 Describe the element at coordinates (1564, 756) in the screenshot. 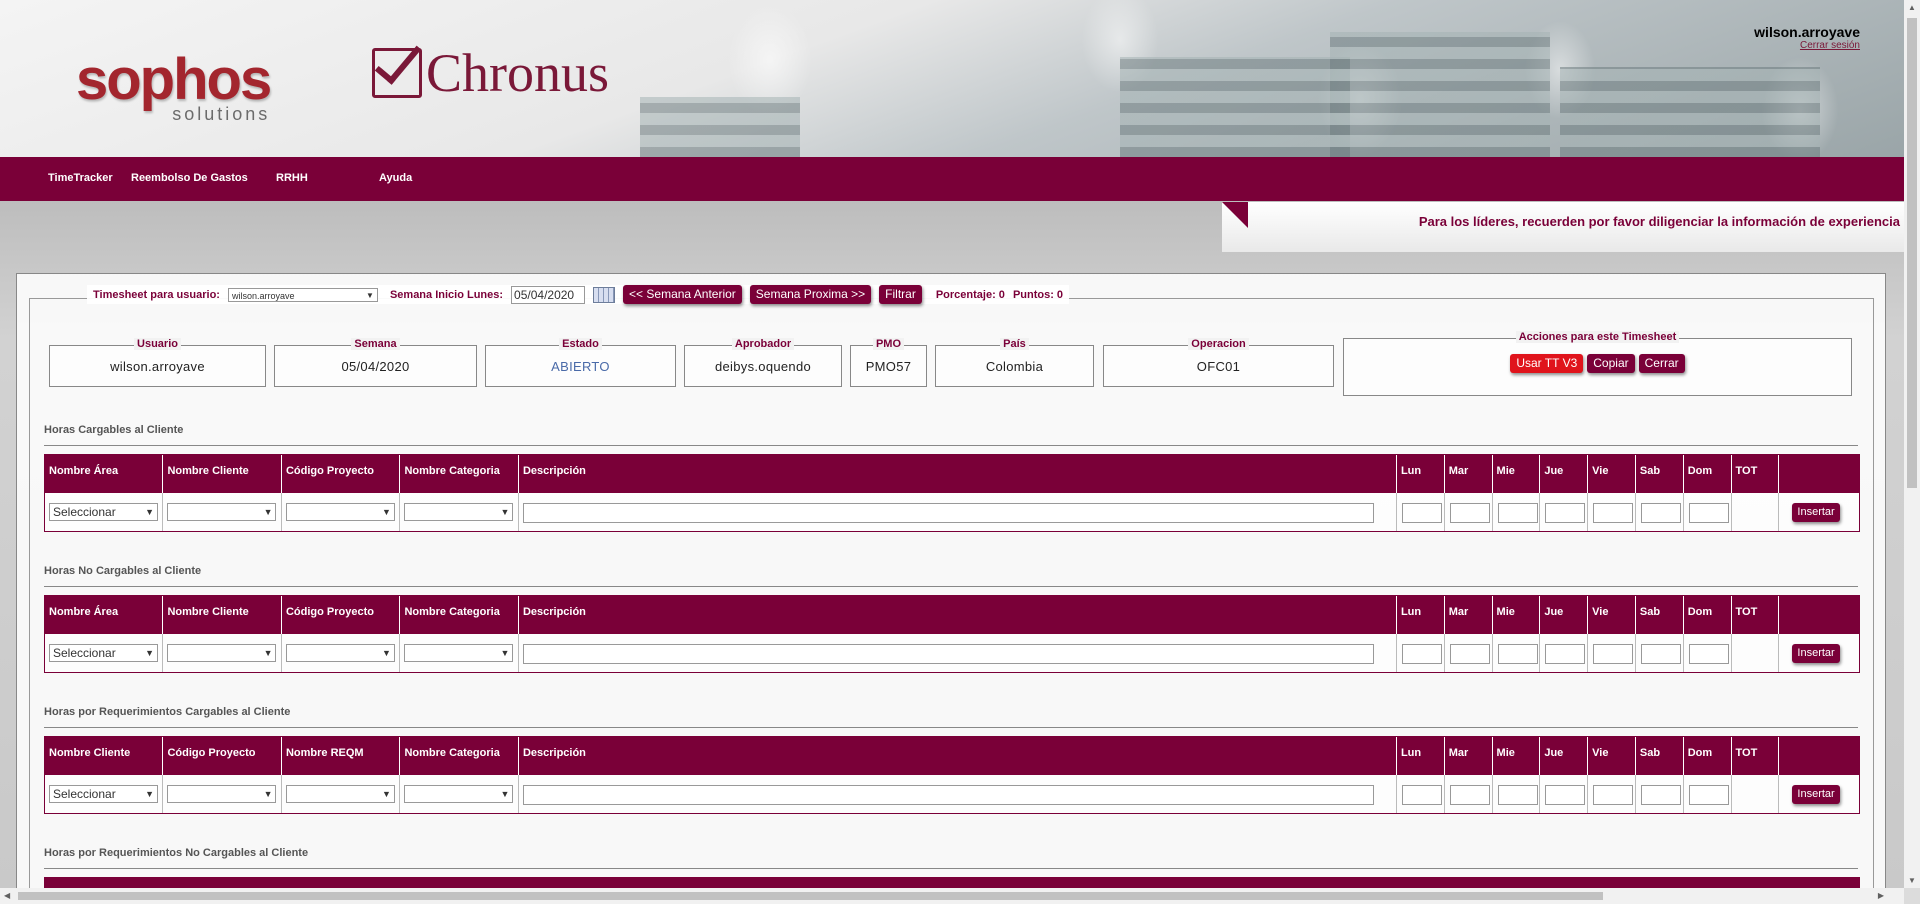

I see `column-header: Jue` at that location.